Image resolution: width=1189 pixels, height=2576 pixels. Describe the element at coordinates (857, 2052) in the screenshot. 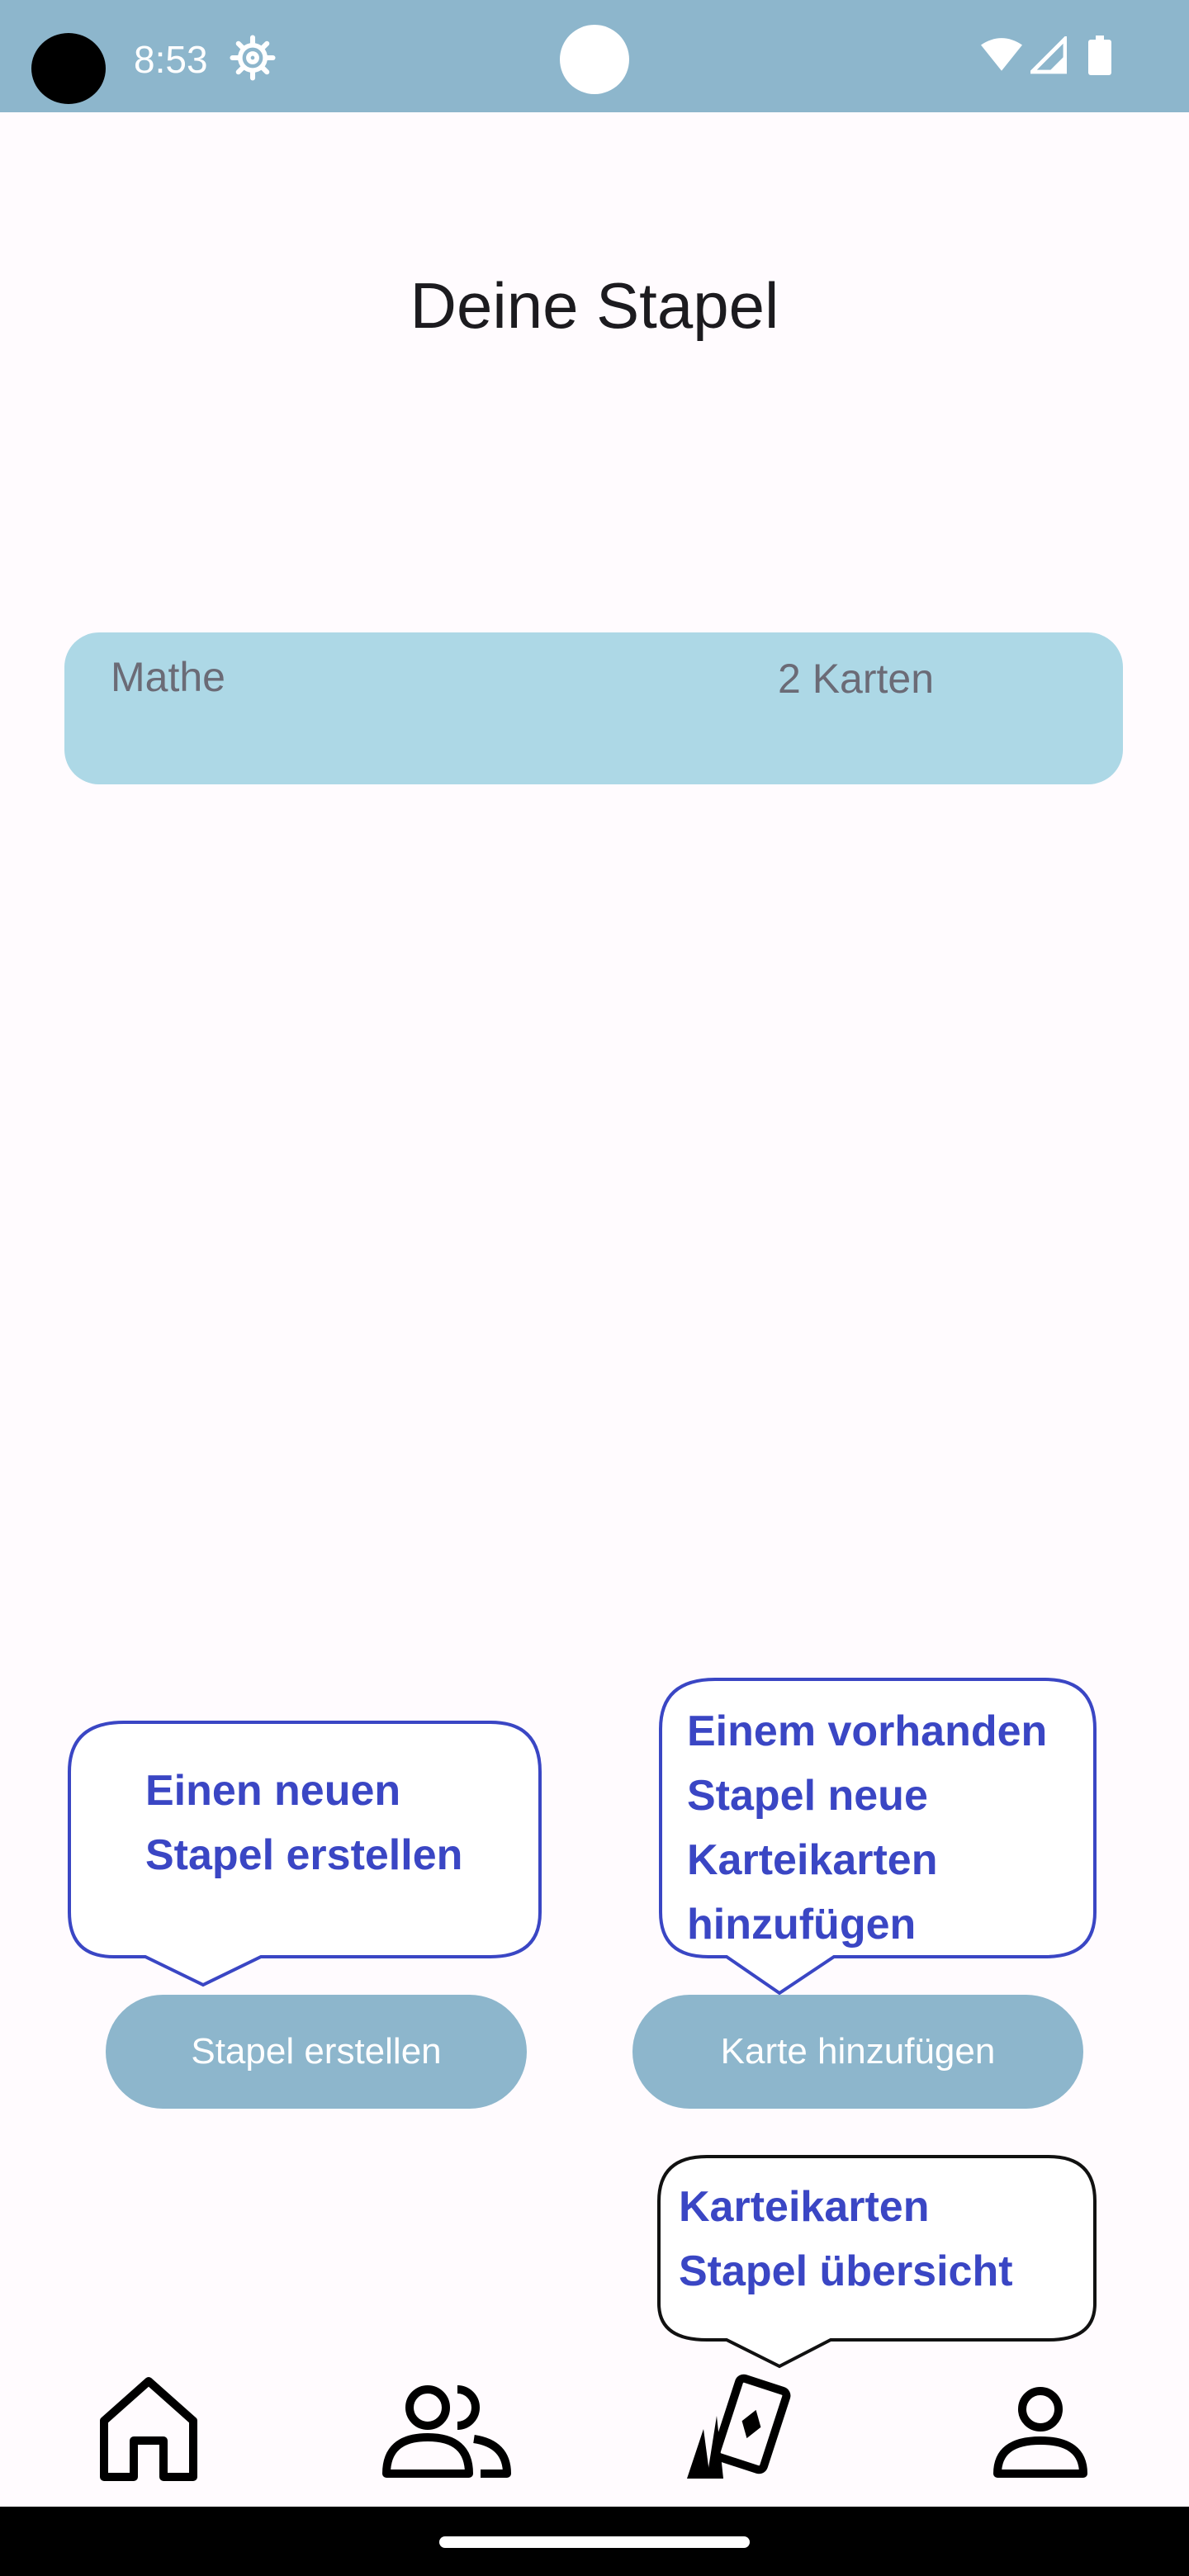

I see `add-card-button: Karte hinzufügen` at that location.